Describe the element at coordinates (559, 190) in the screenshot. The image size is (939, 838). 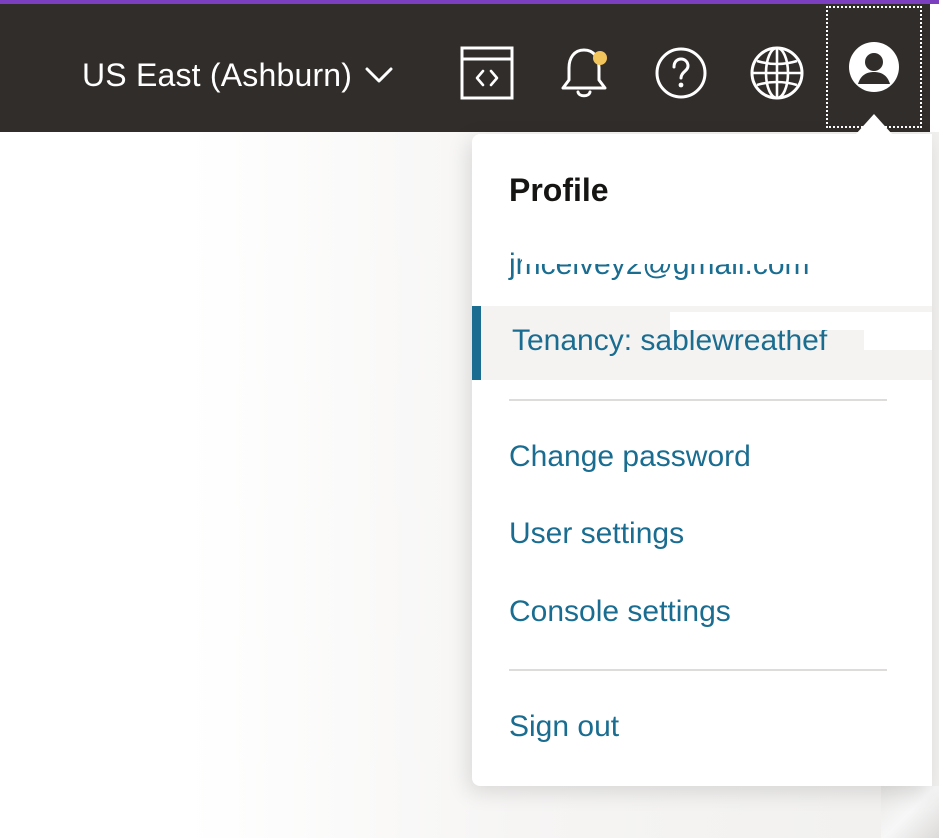
I see `profile-menu-title: Profile` at that location.